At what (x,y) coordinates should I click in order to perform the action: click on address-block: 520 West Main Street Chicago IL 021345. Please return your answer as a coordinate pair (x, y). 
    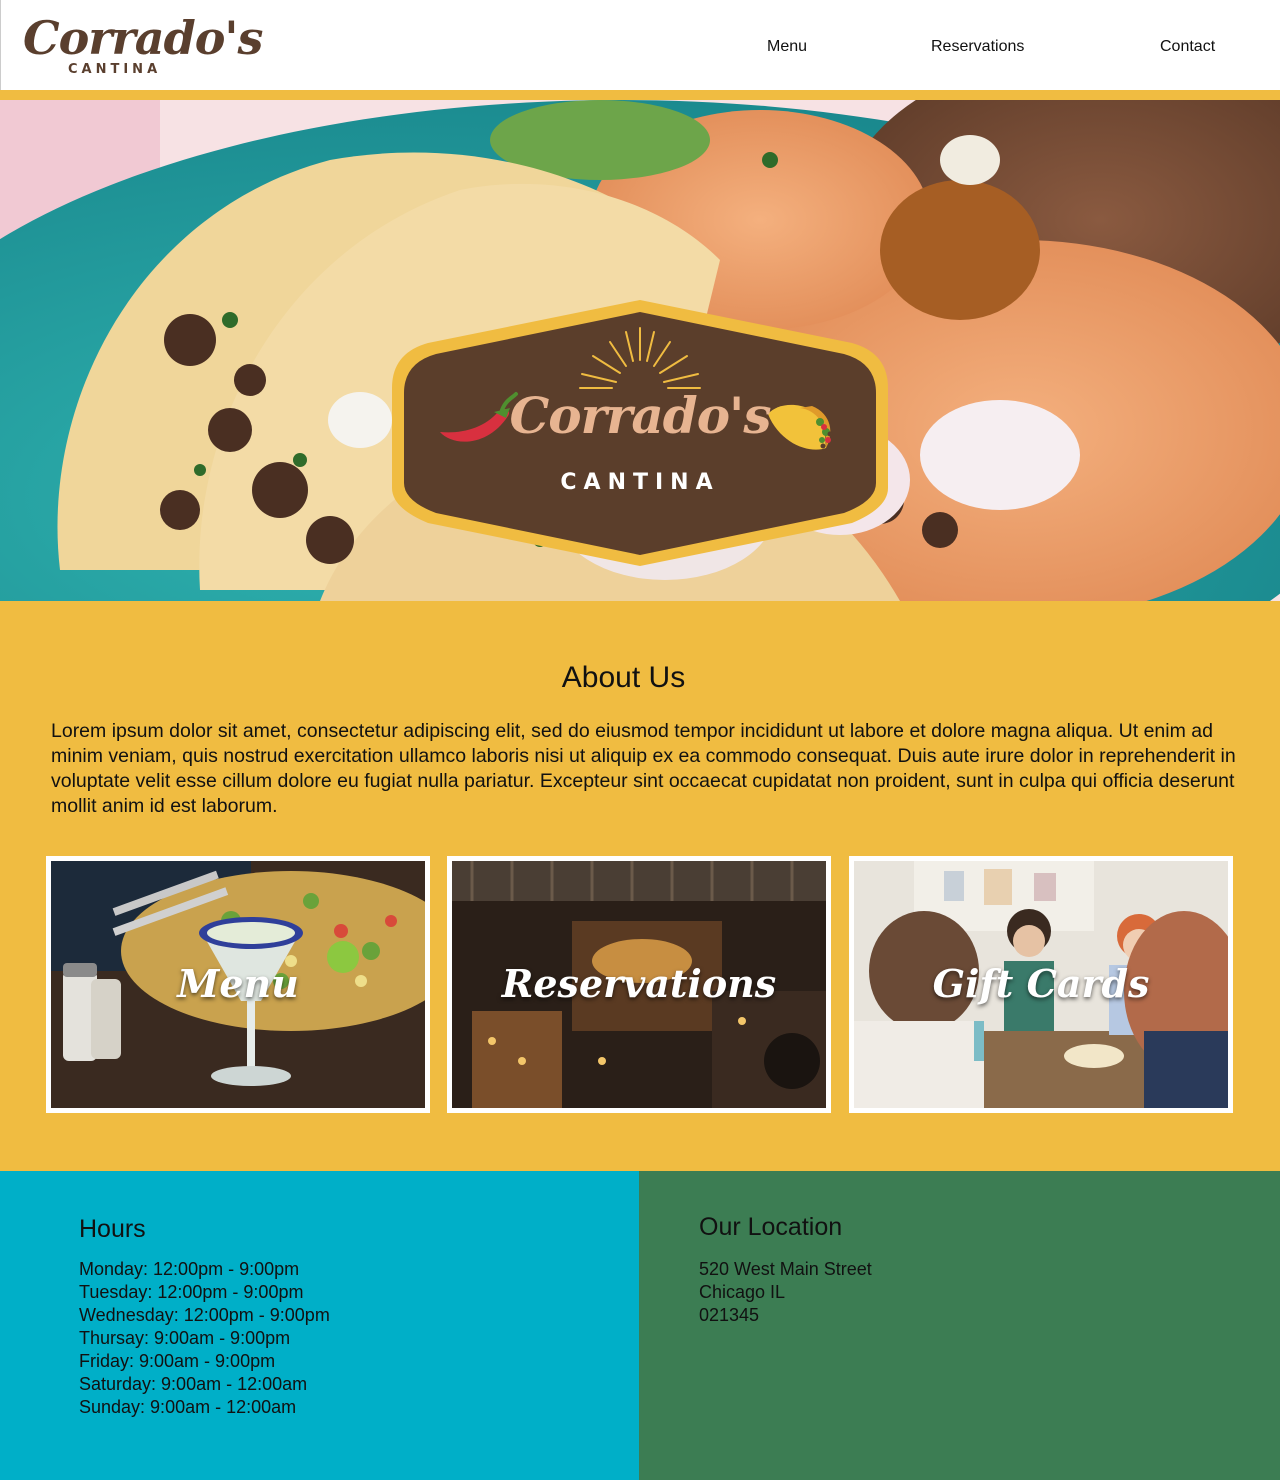
    Looking at the image, I should click on (785, 1292).